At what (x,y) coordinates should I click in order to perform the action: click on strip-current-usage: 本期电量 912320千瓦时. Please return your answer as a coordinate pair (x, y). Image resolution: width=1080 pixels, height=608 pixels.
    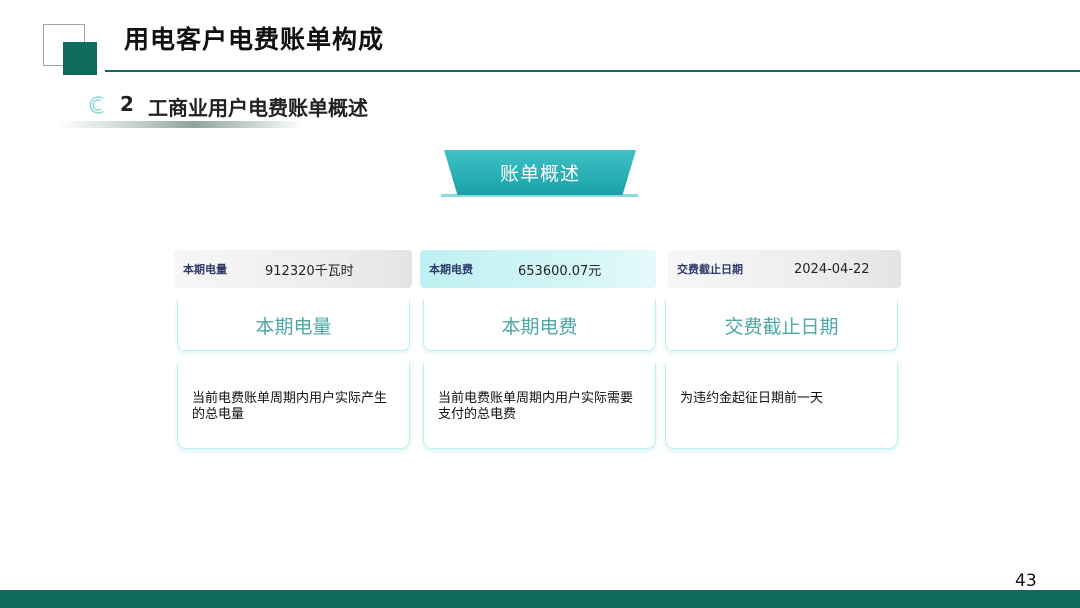
    Looking at the image, I should click on (293, 269).